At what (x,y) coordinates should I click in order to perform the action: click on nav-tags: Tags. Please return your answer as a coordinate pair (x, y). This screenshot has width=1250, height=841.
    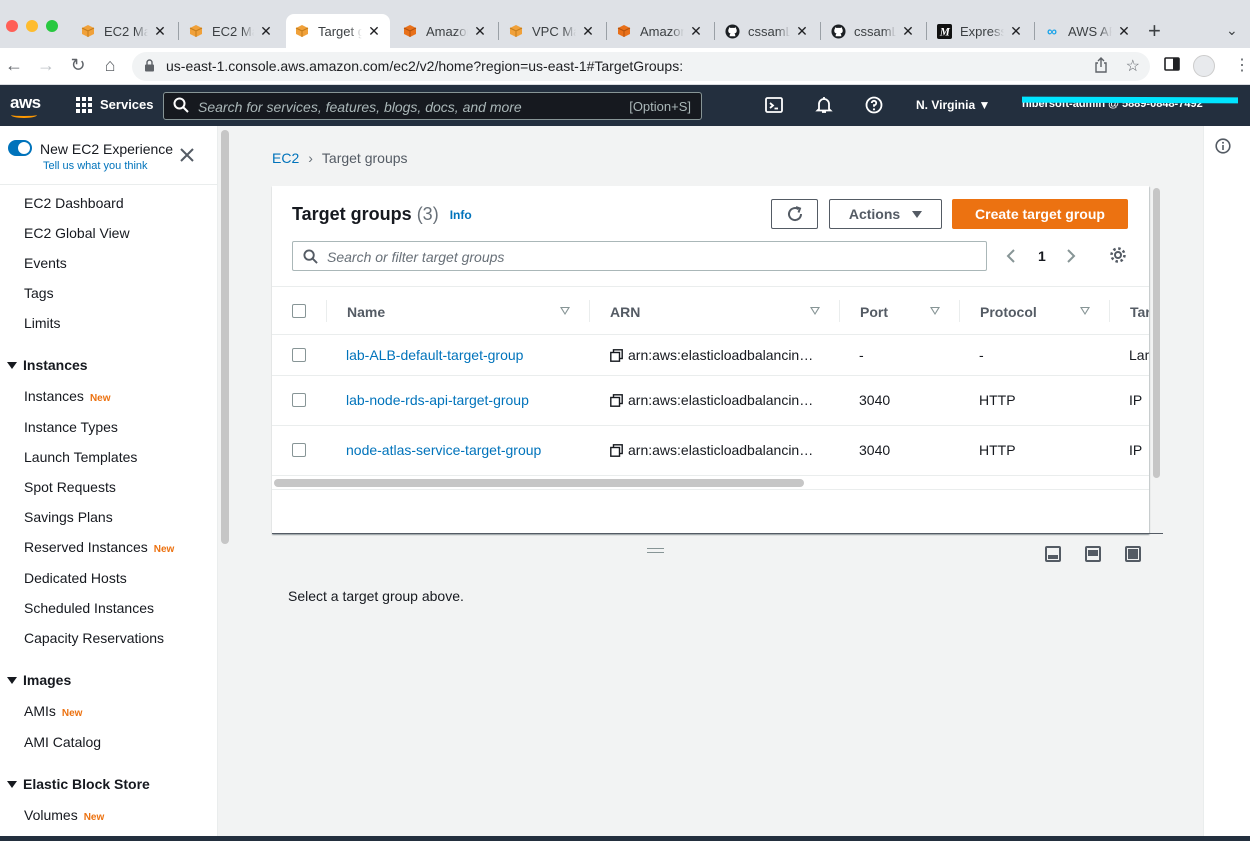
    Looking at the image, I should click on (39, 293).